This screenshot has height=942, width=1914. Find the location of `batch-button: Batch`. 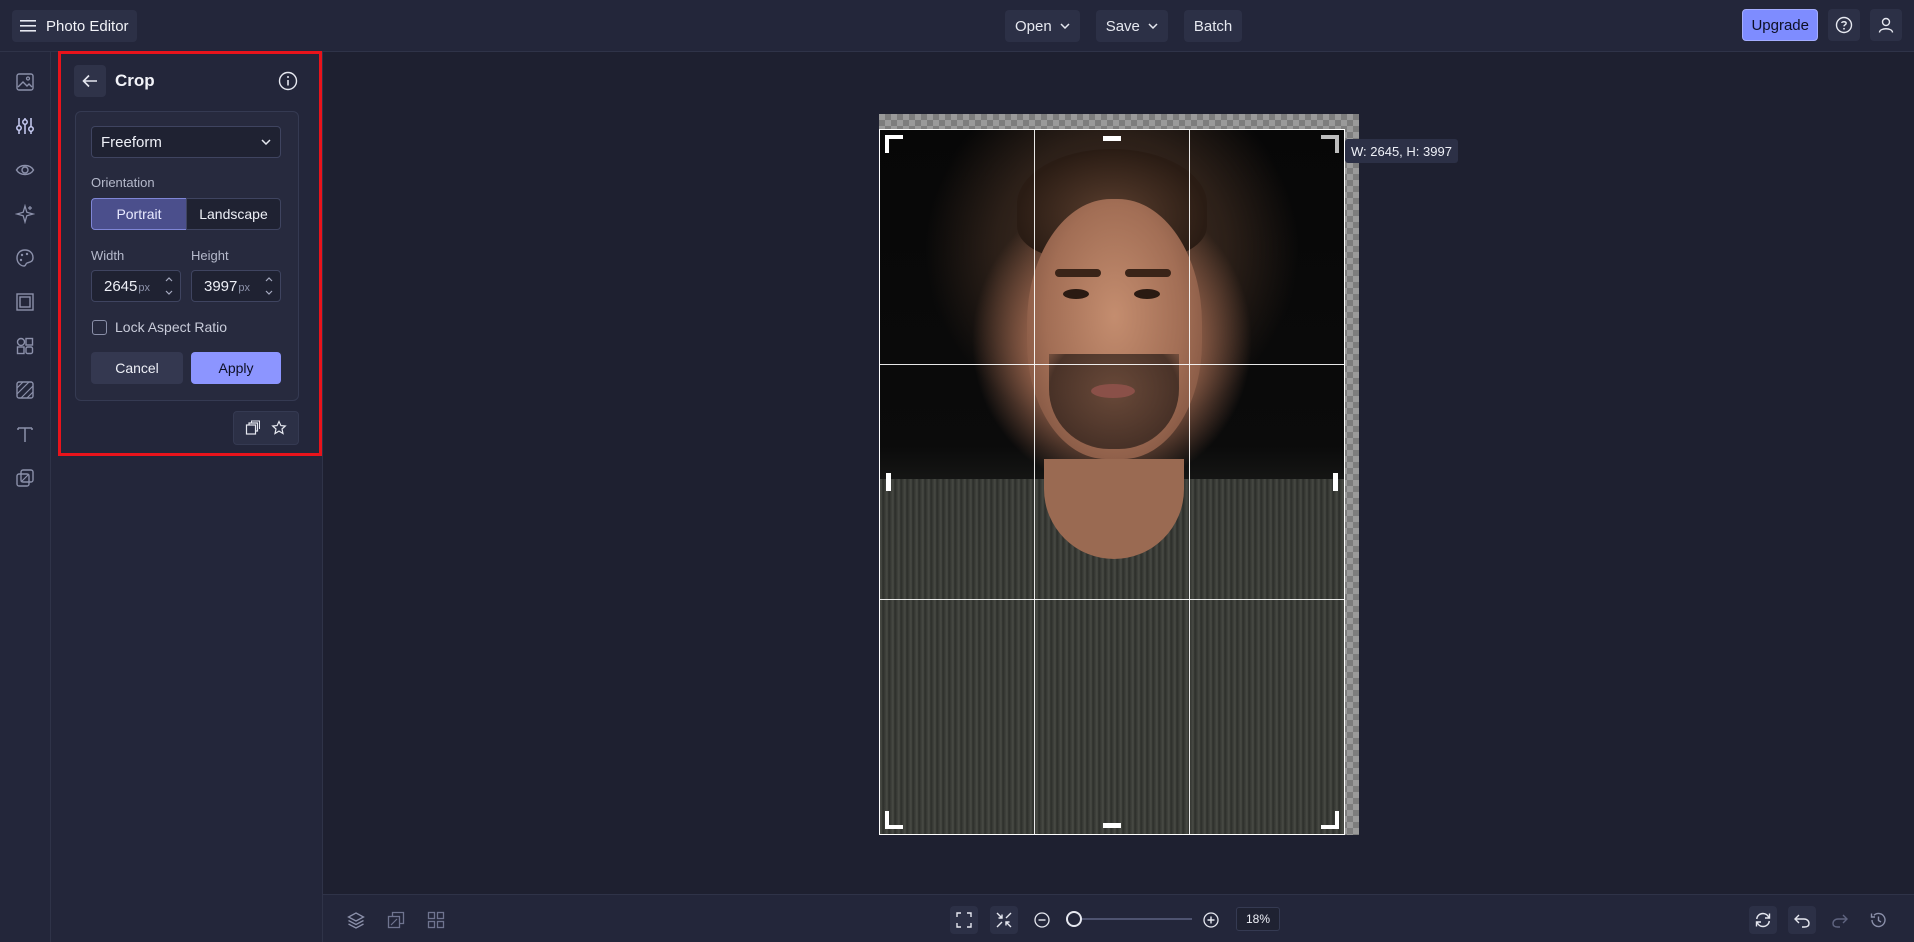

batch-button: Batch is located at coordinates (1213, 26).